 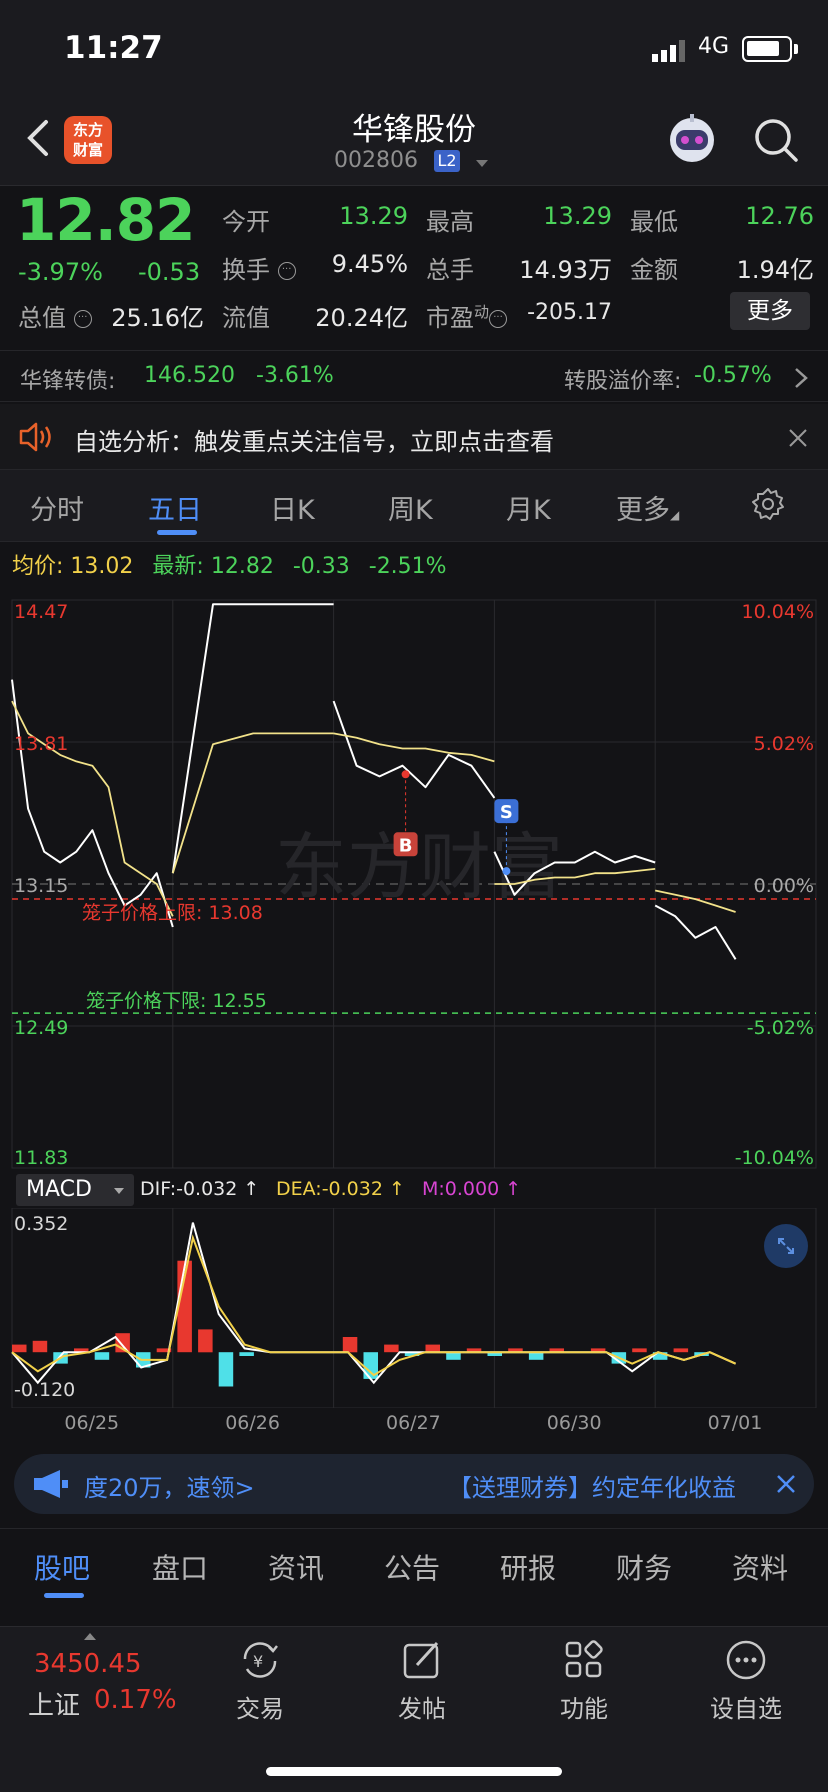 What do you see at coordinates (51, 1484) in the screenshot?
I see `megaphone-icon` at bounding box center [51, 1484].